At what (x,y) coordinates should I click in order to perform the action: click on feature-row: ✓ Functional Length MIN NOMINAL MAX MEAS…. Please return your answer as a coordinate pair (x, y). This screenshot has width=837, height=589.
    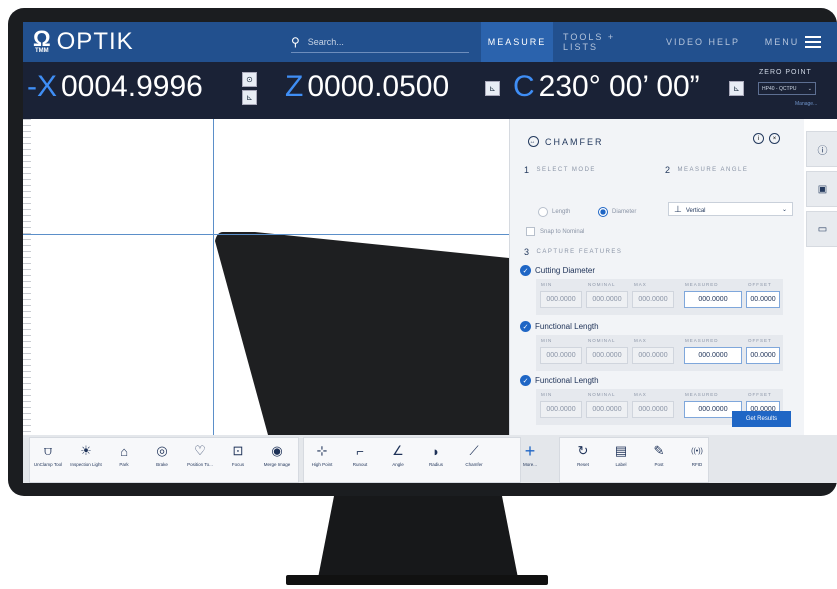
    Looking at the image, I should click on (657, 346).